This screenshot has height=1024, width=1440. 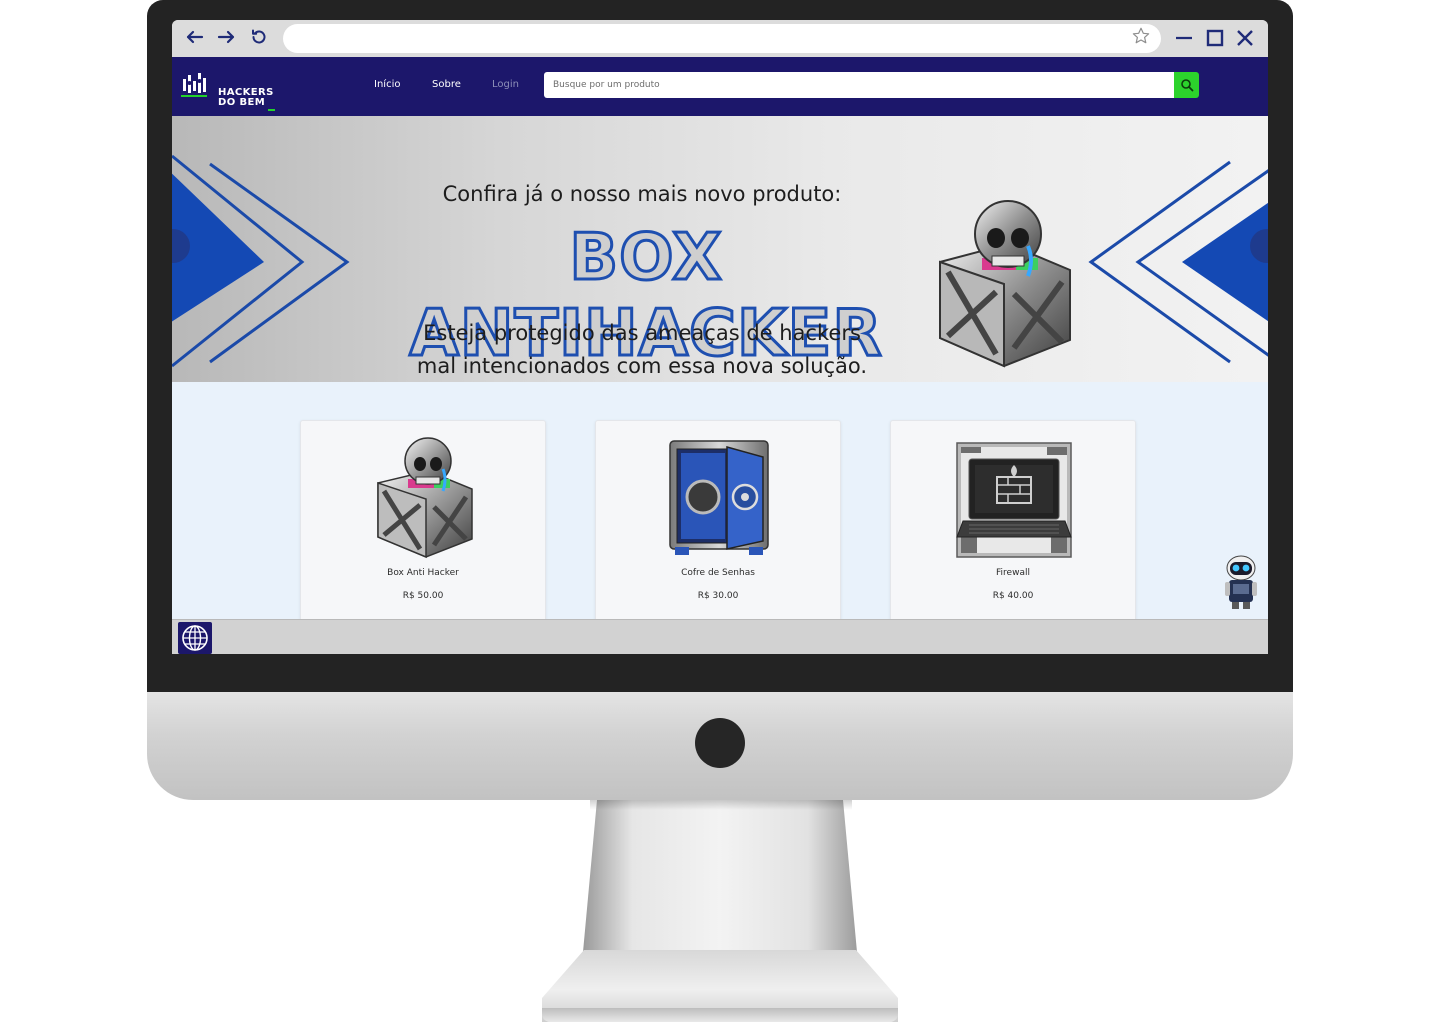 What do you see at coordinates (261, 261) in the screenshot?
I see `chevron-decoration-left` at bounding box center [261, 261].